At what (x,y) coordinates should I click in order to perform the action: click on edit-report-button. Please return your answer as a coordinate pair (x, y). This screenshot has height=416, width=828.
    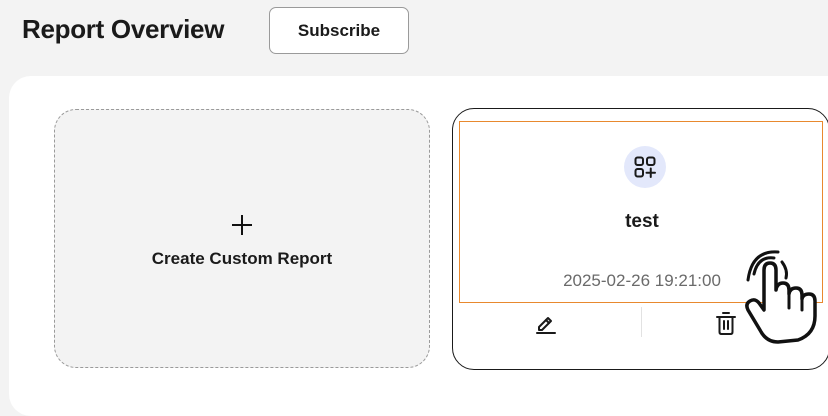
    Looking at the image, I should click on (546, 323).